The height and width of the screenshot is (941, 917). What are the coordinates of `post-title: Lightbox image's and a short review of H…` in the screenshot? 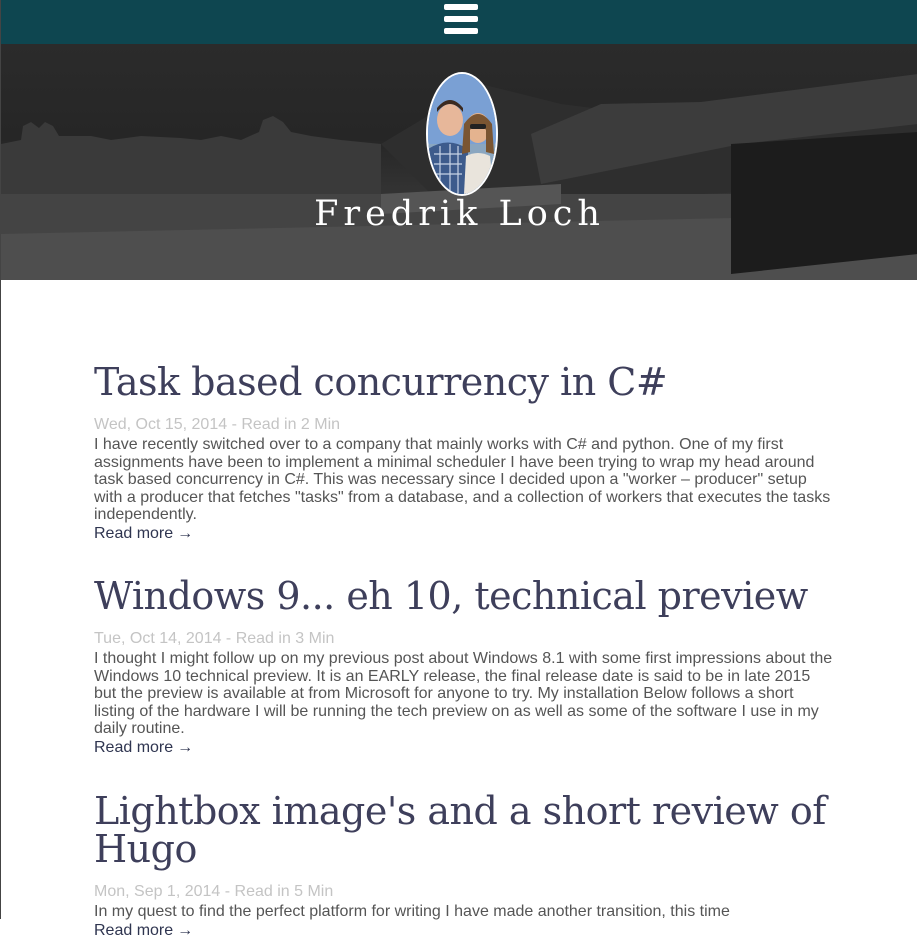 It's located at (464, 830).